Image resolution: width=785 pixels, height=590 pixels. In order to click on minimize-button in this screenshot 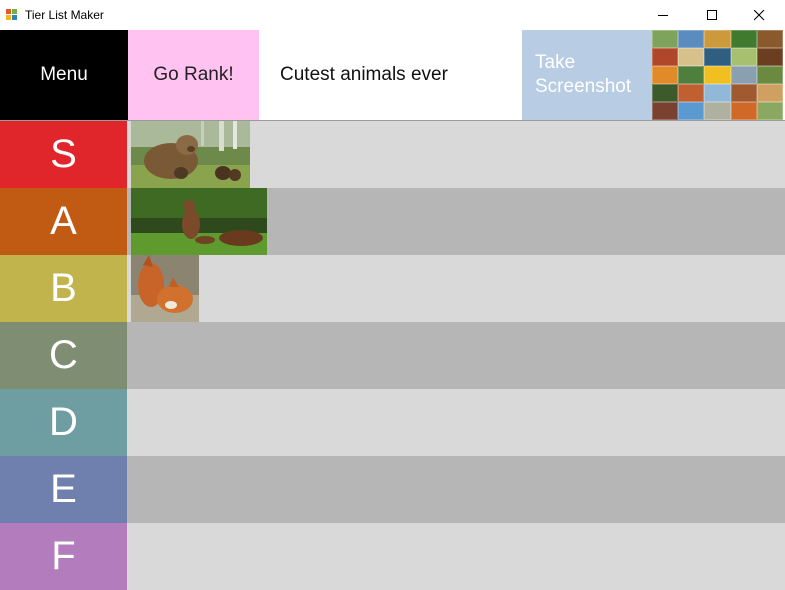, I will do `click(663, 15)`.